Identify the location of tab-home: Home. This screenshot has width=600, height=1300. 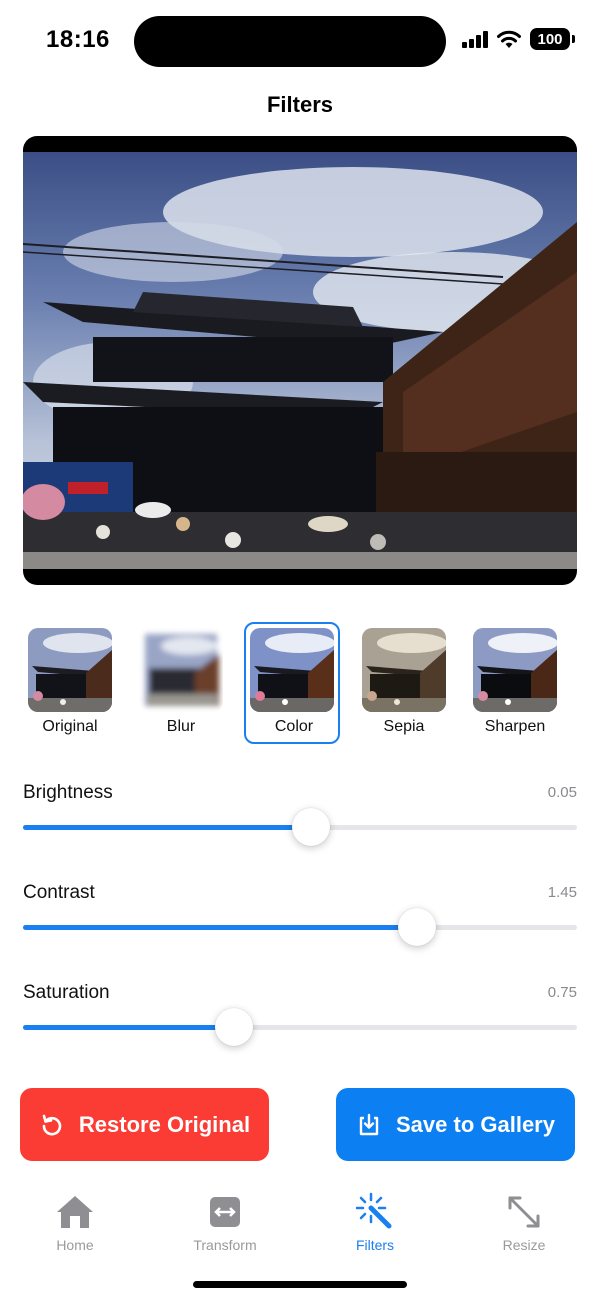
(75, 1222).